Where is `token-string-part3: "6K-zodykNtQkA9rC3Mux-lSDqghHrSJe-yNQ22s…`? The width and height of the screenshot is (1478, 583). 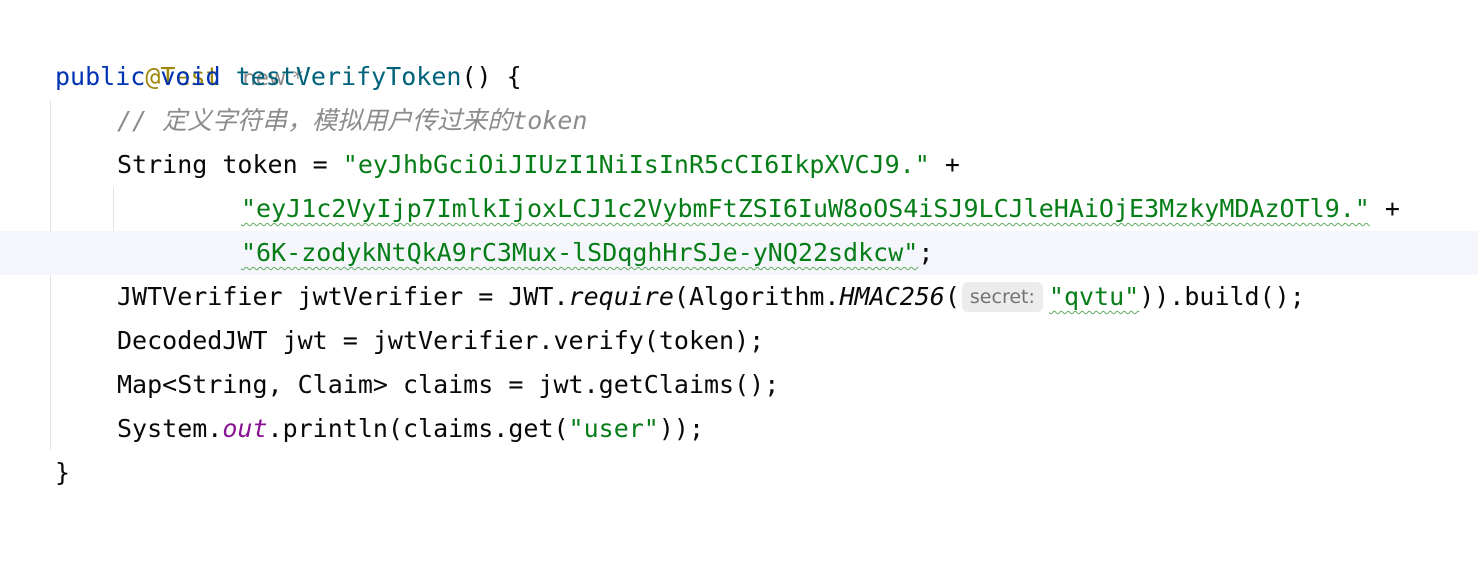
token-string-part3: "6K-zodykNtQkA9rC3Mux-lSDqghHrSJe-yNQ22s… is located at coordinates (580, 252).